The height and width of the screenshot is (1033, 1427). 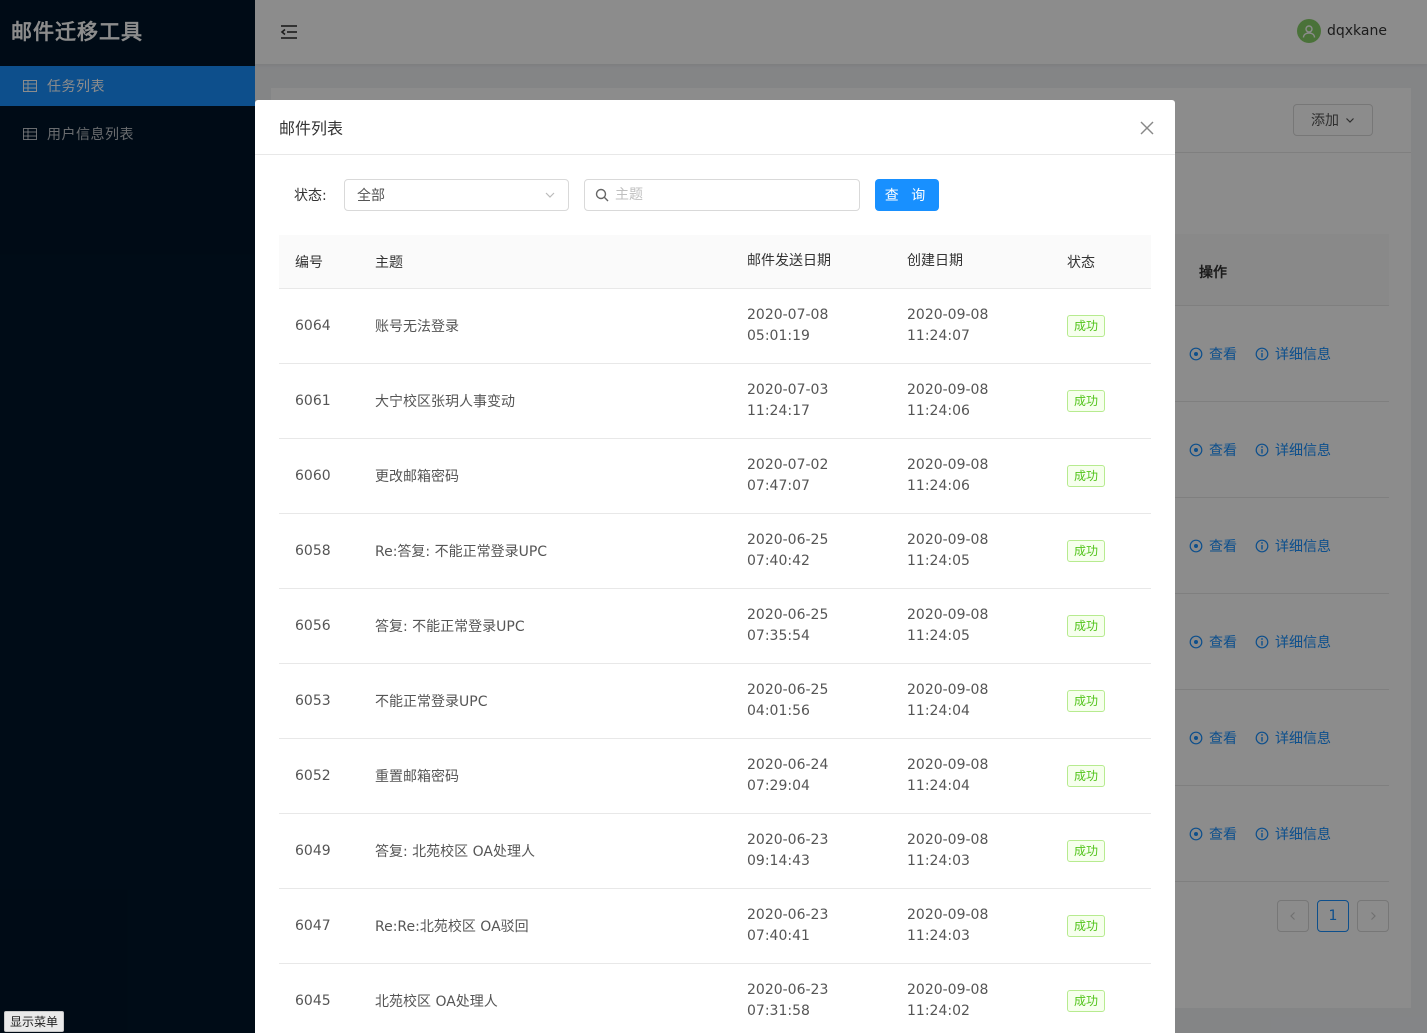 I want to click on close-icon, so click(x=1147, y=128).